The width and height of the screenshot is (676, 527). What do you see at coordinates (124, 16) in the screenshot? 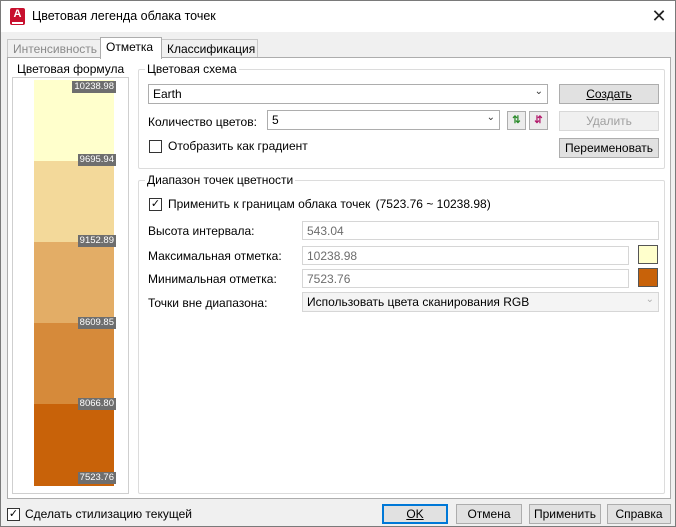
I see `window-title: Цветовая легенда облака точек` at bounding box center [124, 16].